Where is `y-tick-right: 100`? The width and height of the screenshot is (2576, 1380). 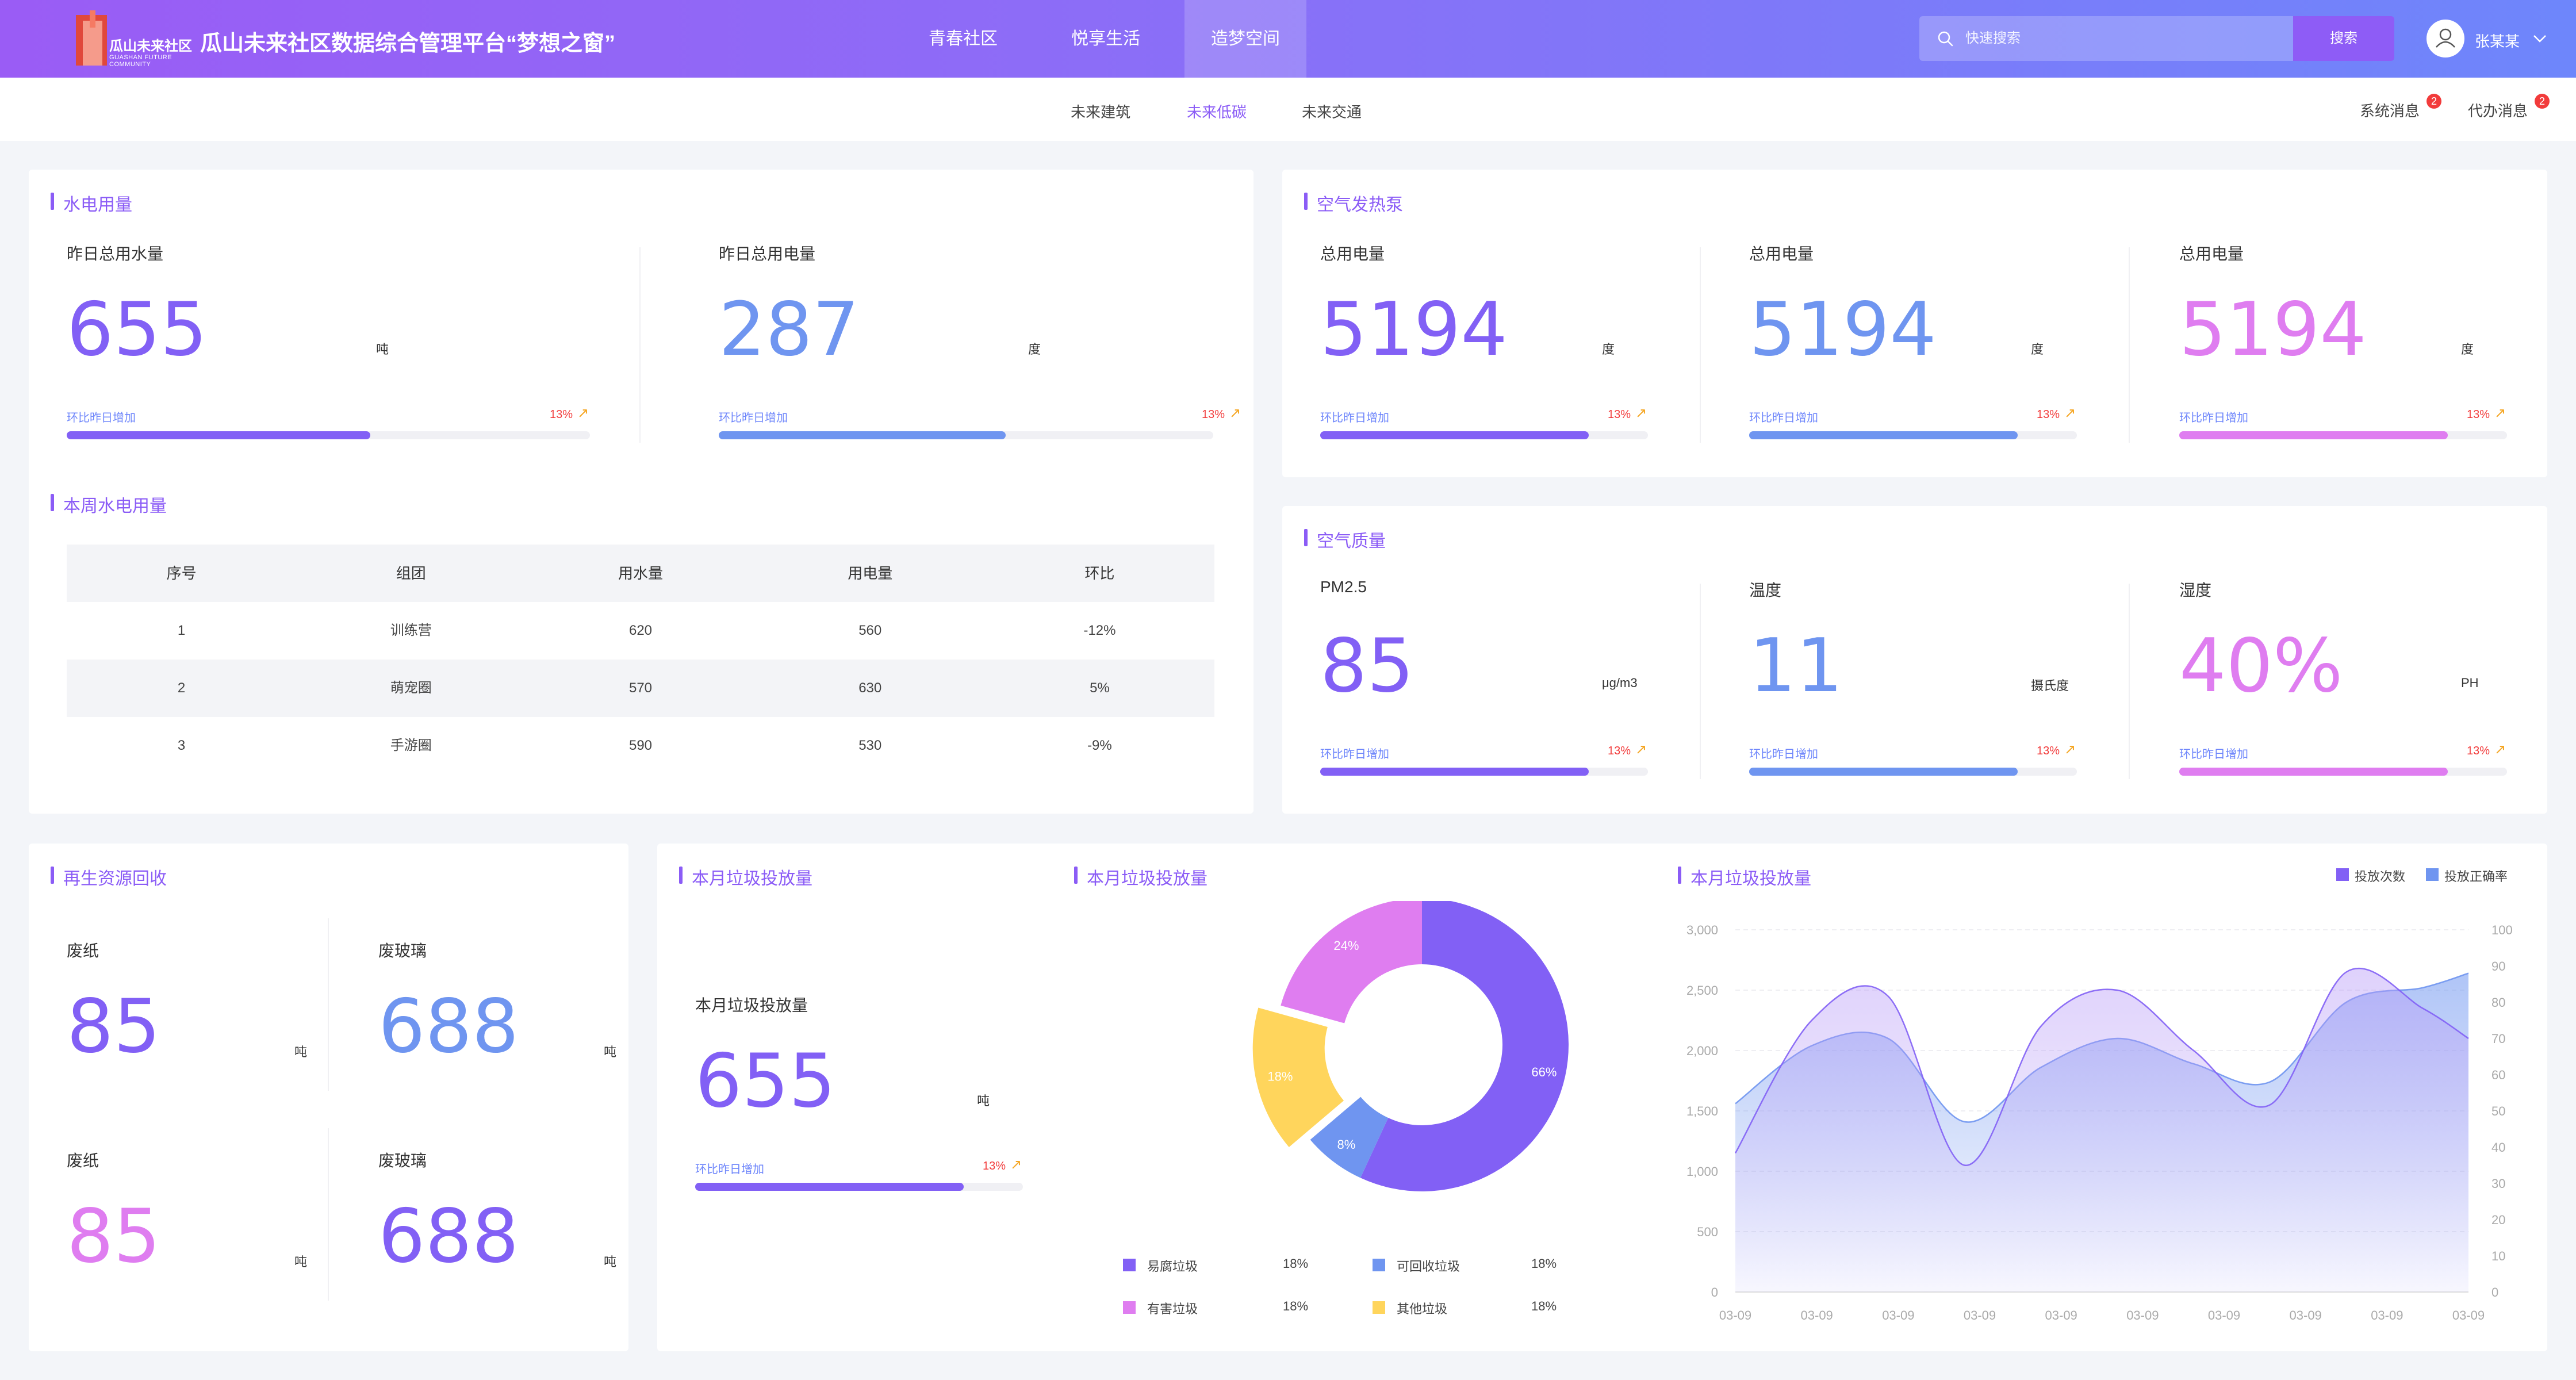
y-tick-right: 100 is located at coordinates (2502, 930).